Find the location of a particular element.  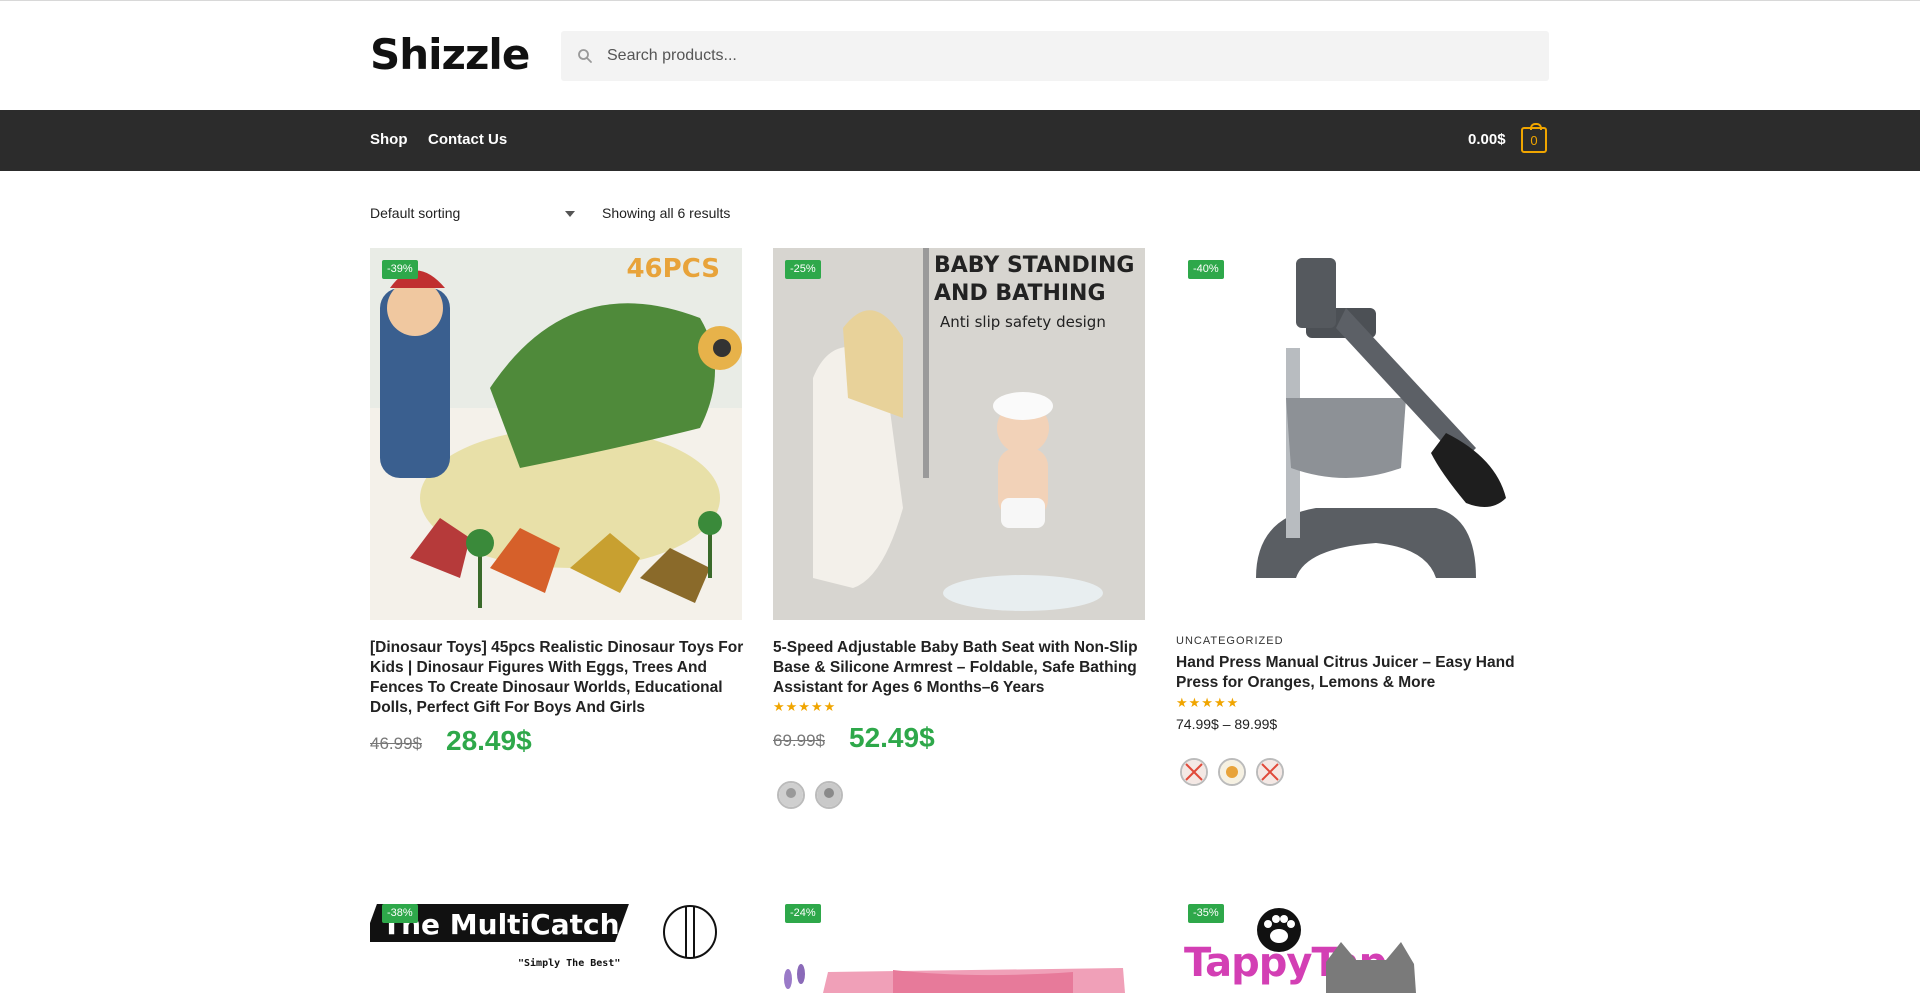

product-image: TappyTap is located at coordinates (1362, 948).